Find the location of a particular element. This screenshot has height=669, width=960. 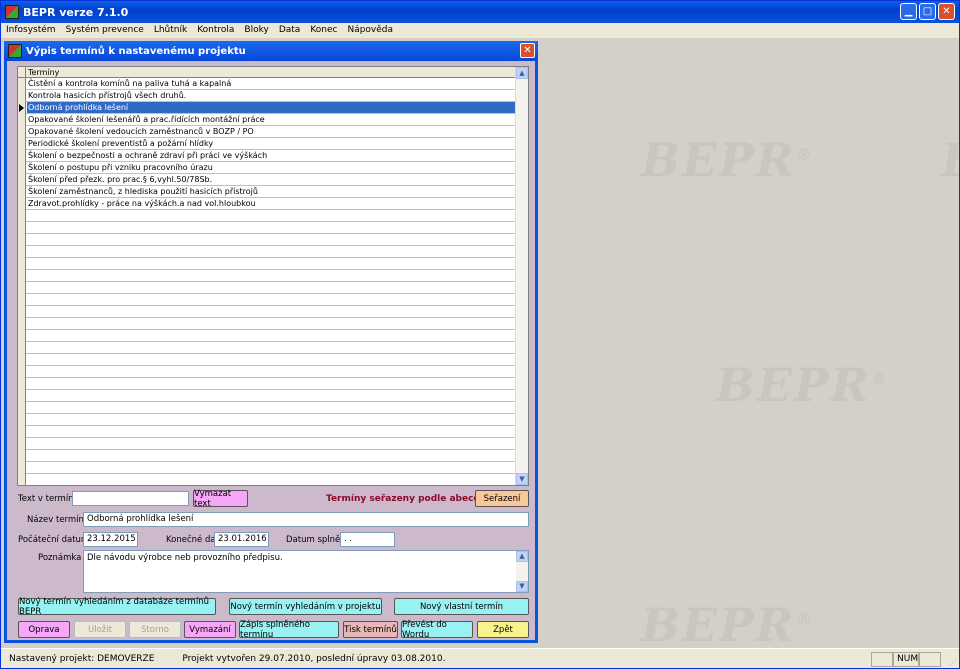

menu-infosystem: Infosystém is located at coordinates (31, 30).